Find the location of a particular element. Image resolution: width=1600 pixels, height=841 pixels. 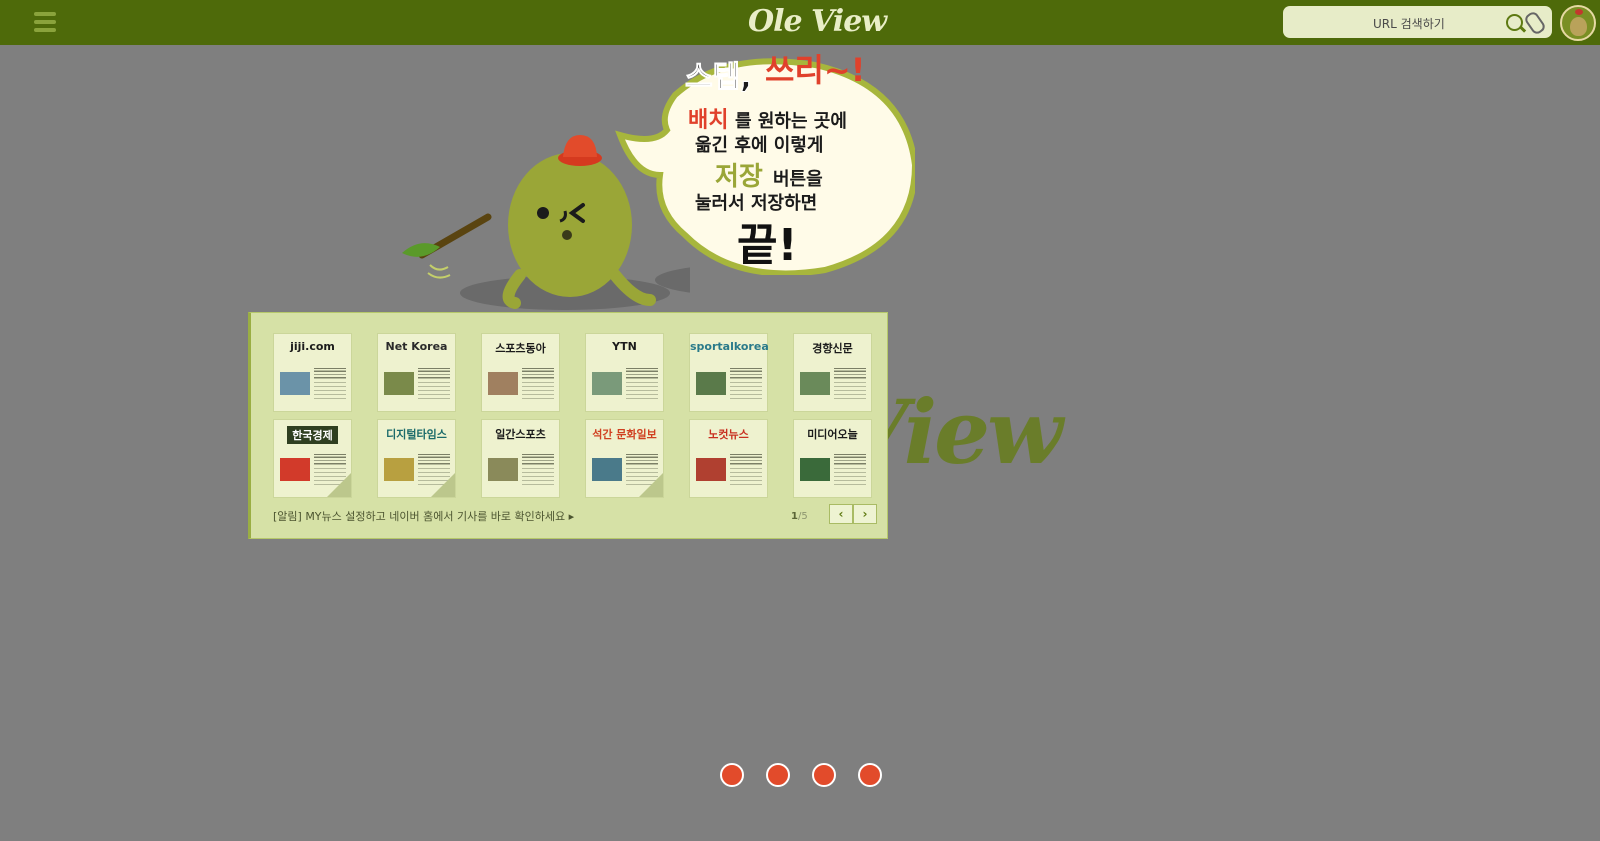

publisher-tile: 미디어오늘 is located at coordinates (832, 458).